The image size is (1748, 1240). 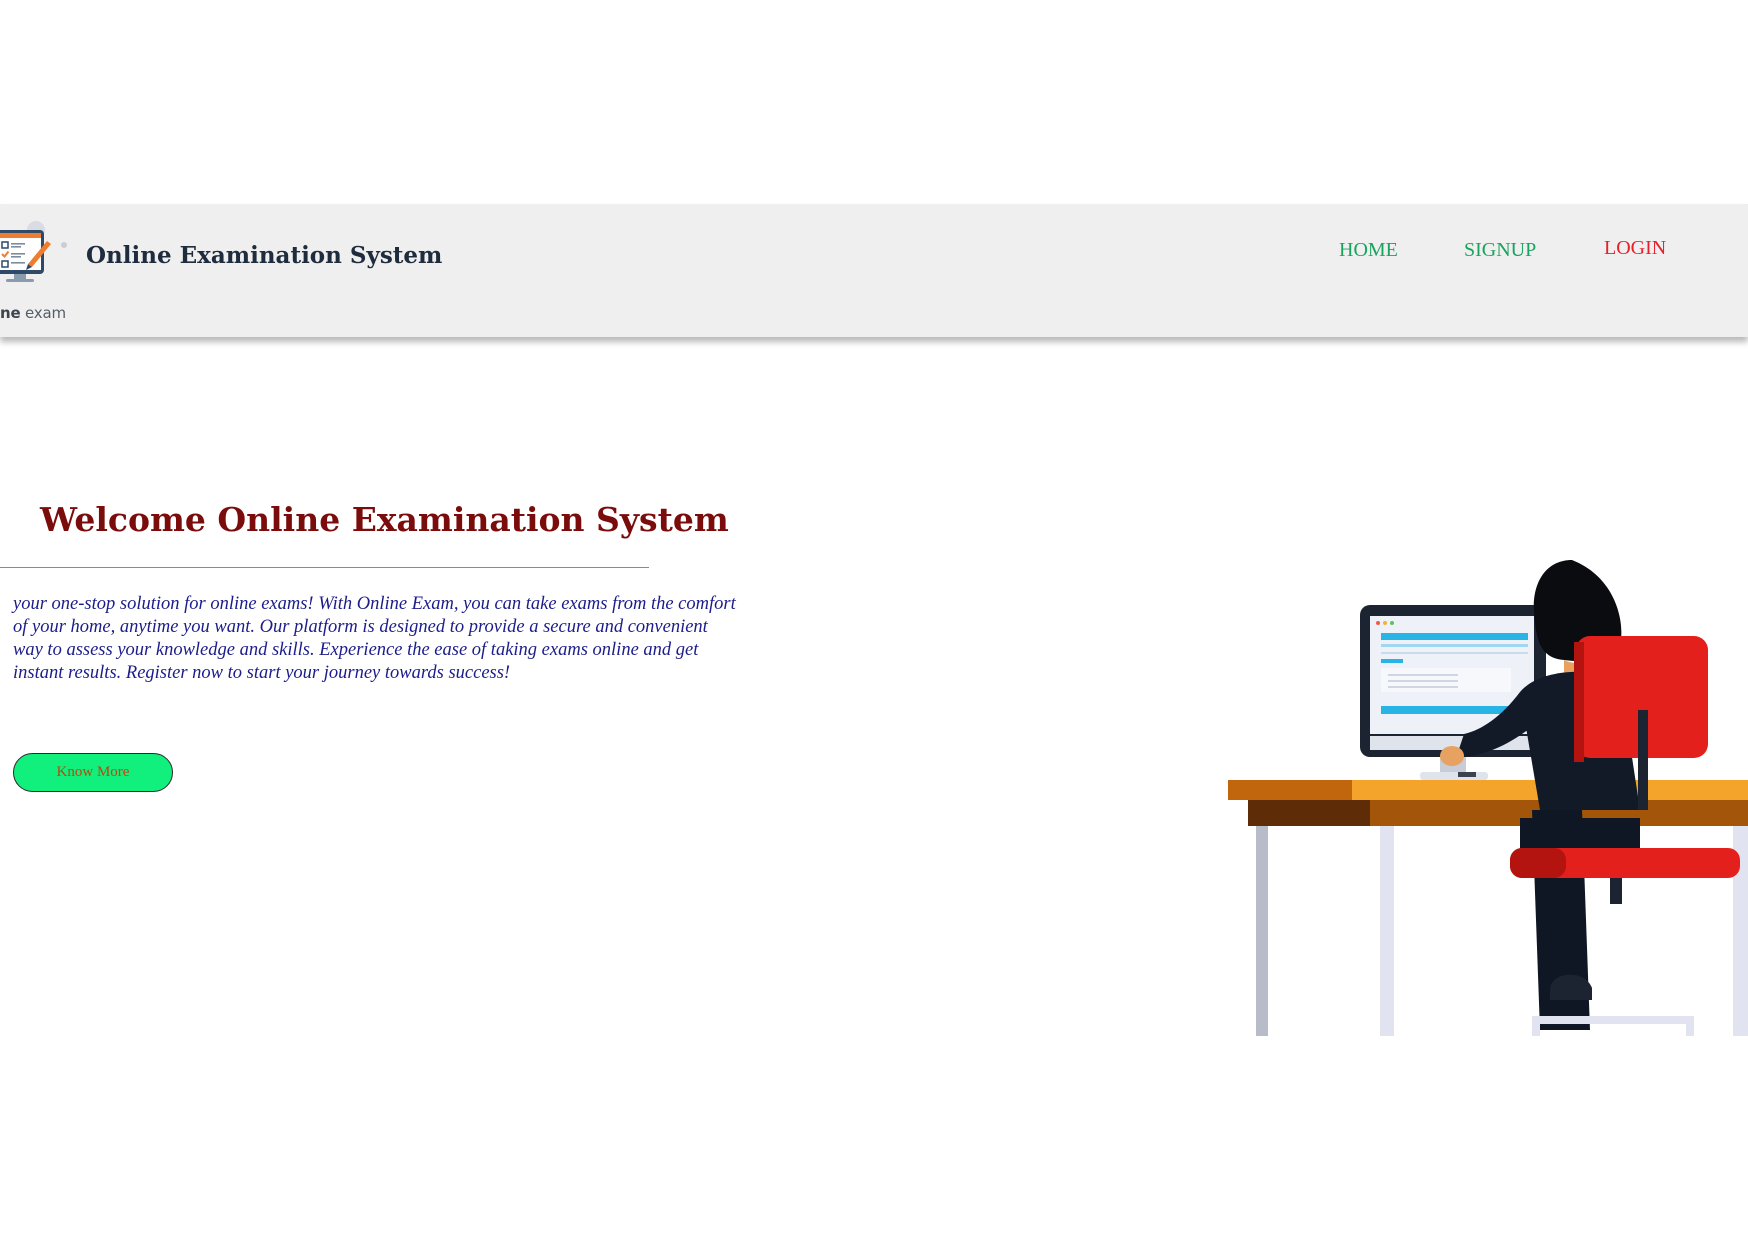 I want to click on nav-login-link: LOGIN, so click(x=1635, y=248).